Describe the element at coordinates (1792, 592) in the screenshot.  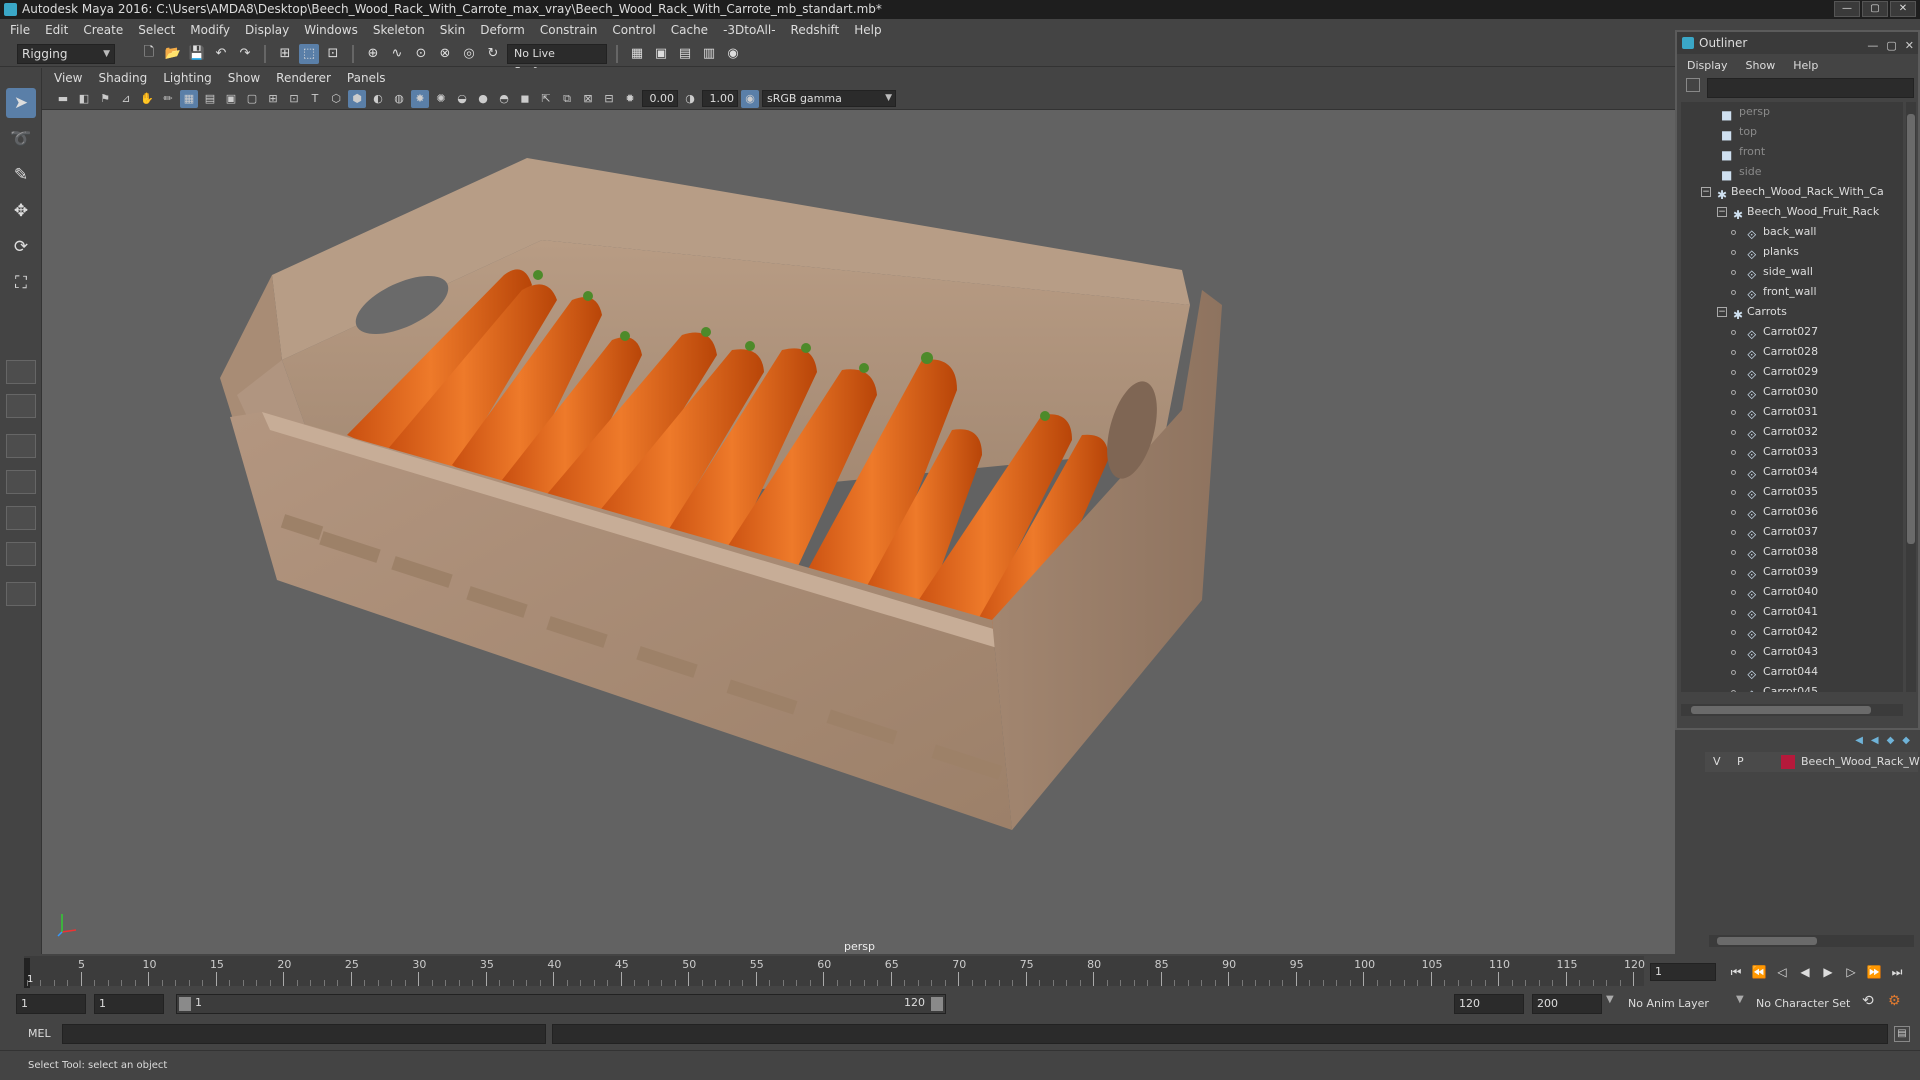
I see `tree-item-carrot: ⟐ Carrot040` at that location.